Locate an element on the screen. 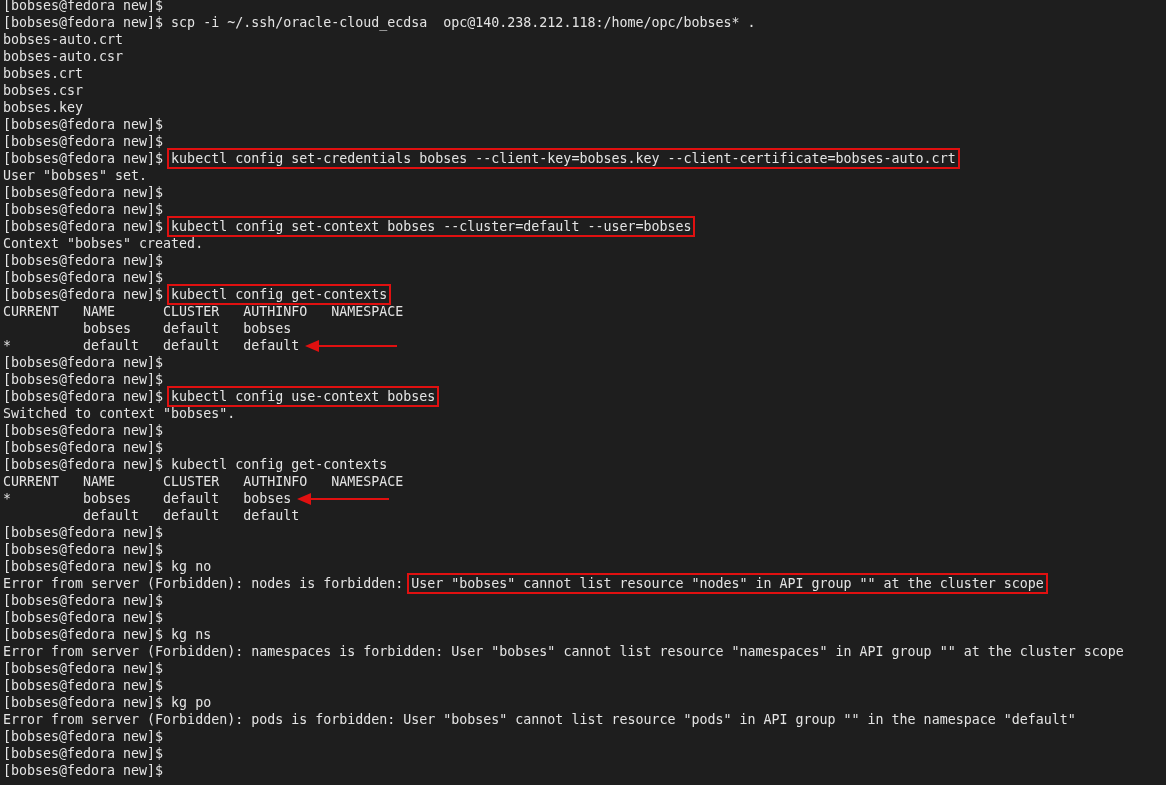  output-line: Error from server (Forbidden): namespaces is forbidden: User "bobses" cannot list resource "namespaces" in API group "" at the cluster scope is located at coordinates (563, 651).